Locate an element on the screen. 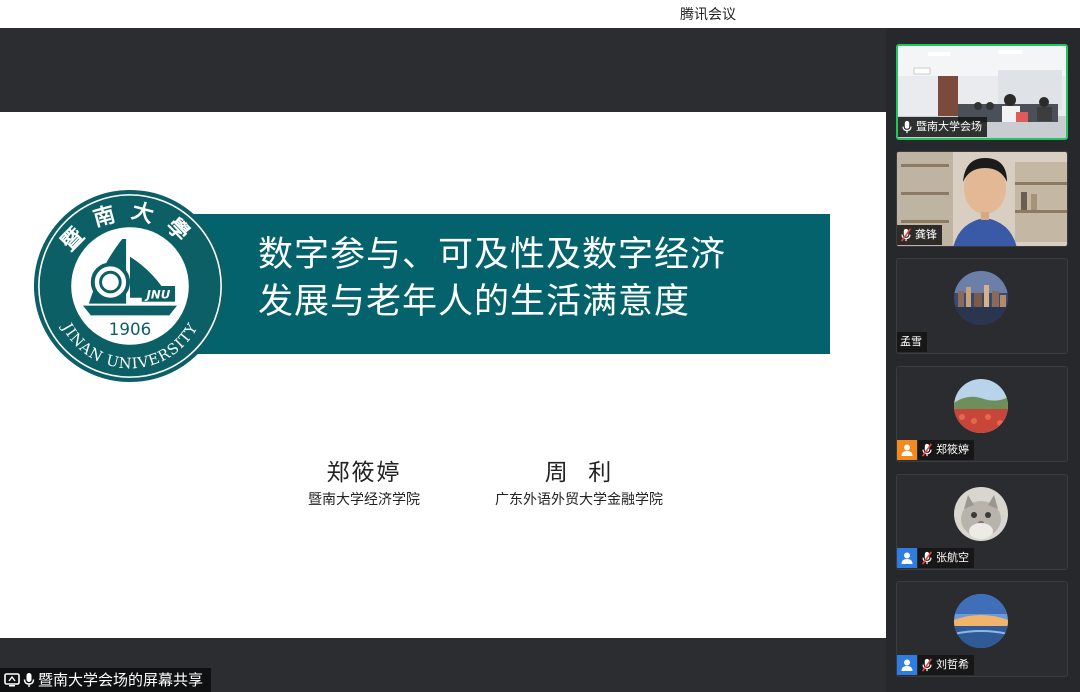 The height and width of the screenshot is (692, 1080). participant-name-bar: 张航空 is located at coordinates (935, 558).